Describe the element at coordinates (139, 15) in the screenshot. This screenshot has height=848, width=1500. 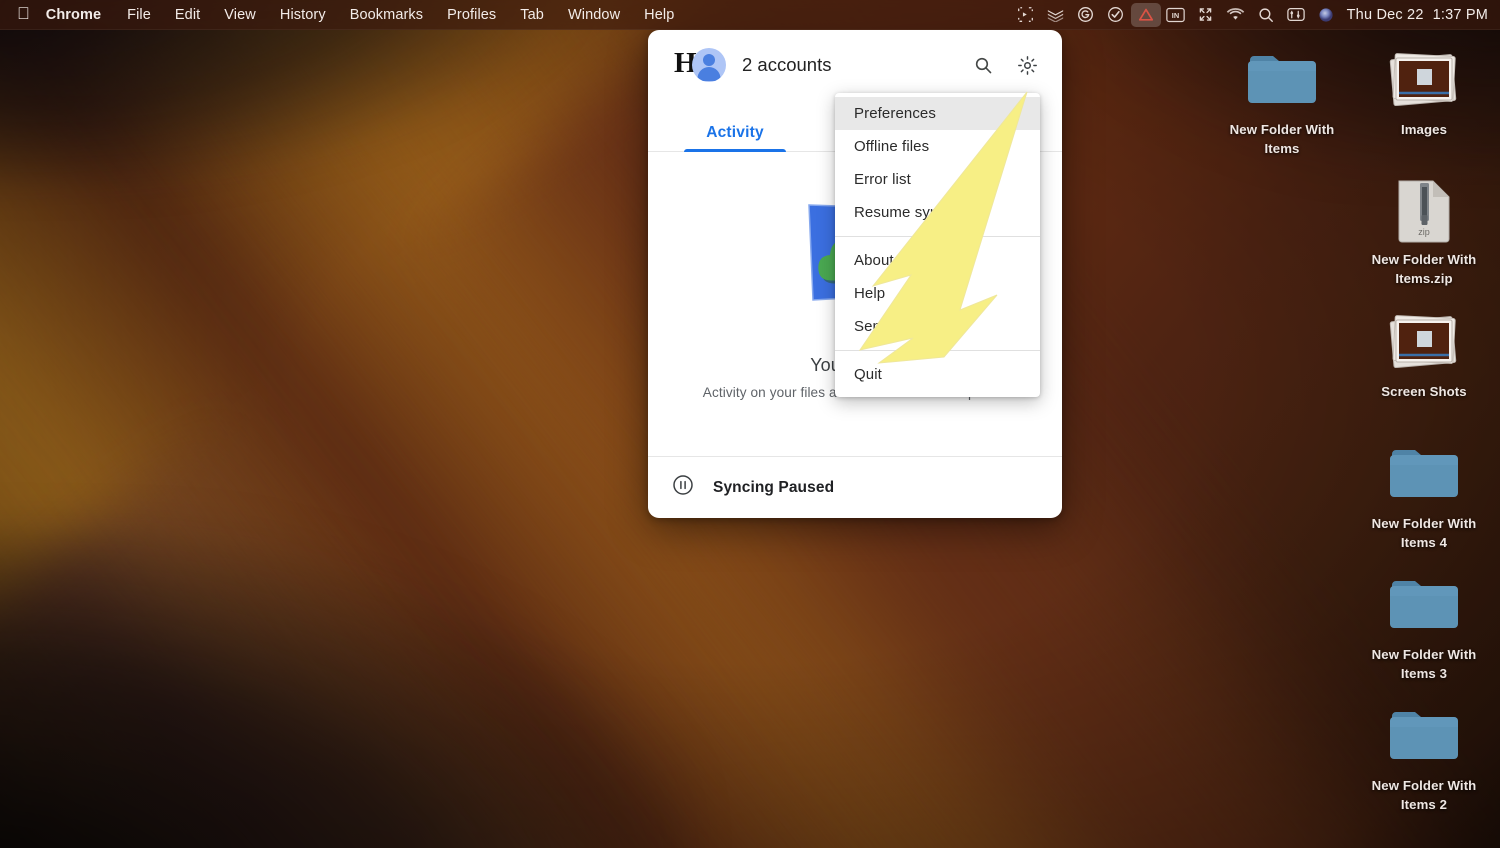
I see `menu-item-file: File` at that location.